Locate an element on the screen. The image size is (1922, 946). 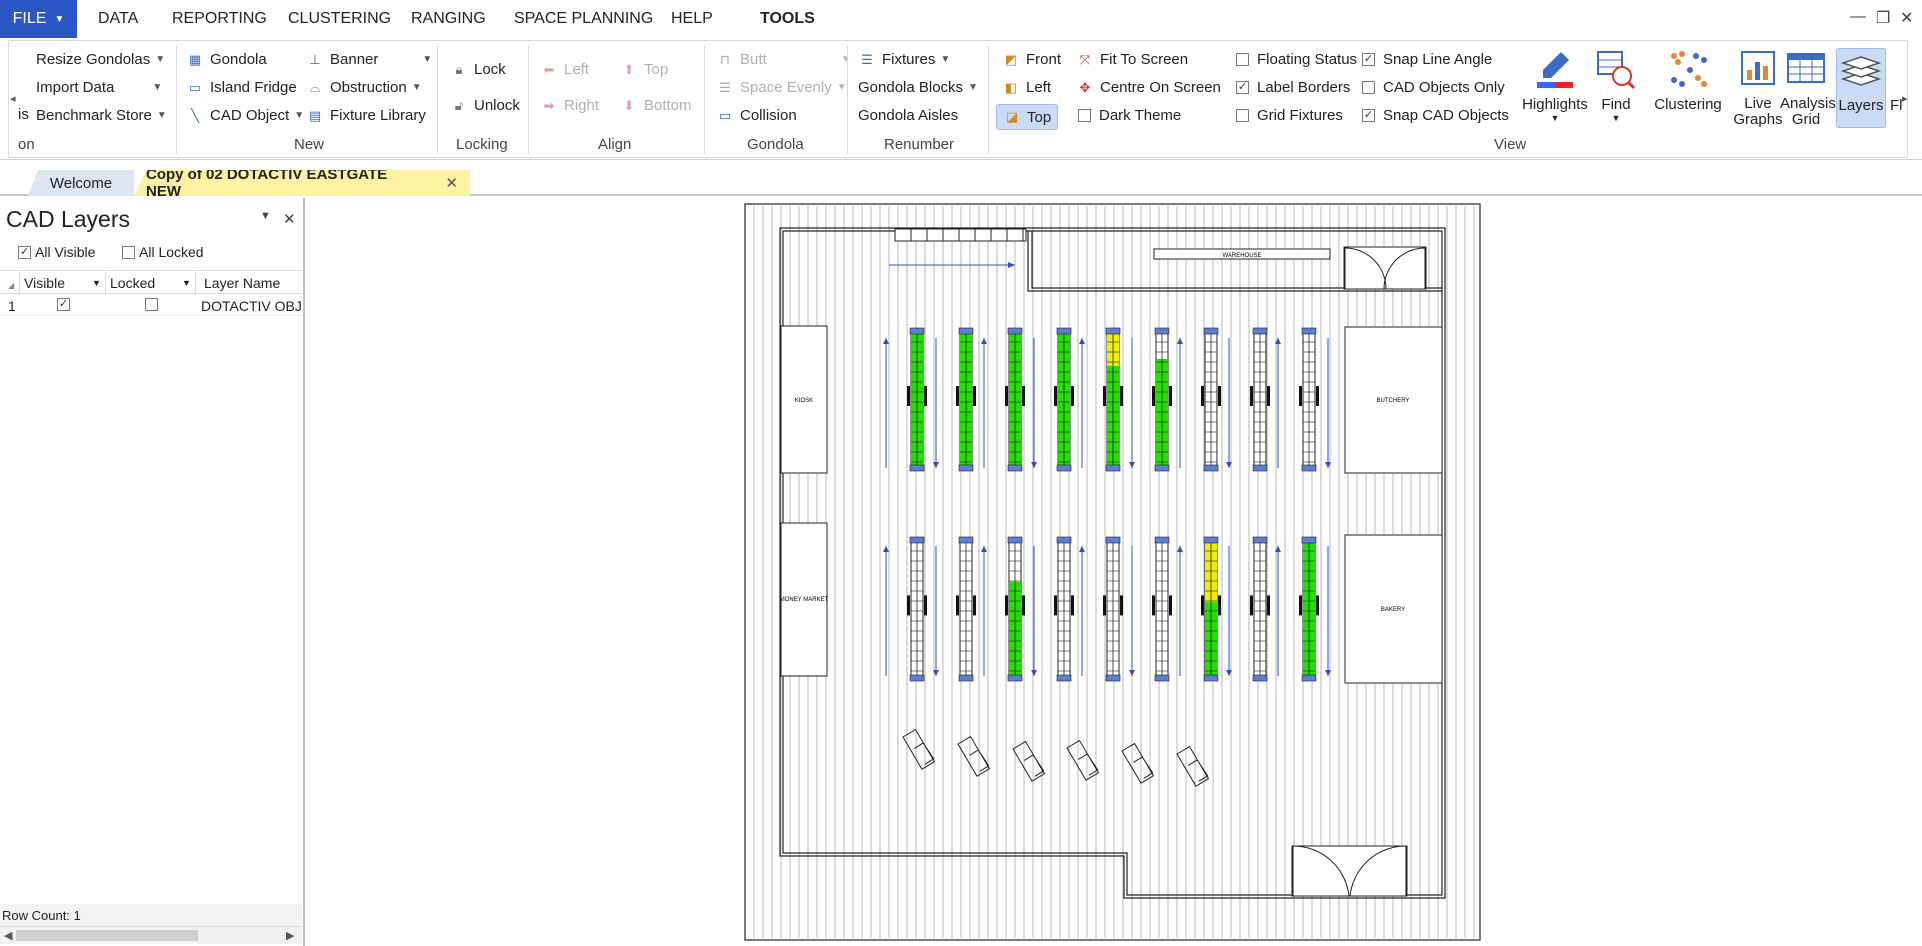
view-front-button: ◩ Front is located at coordinates (1031, 59).